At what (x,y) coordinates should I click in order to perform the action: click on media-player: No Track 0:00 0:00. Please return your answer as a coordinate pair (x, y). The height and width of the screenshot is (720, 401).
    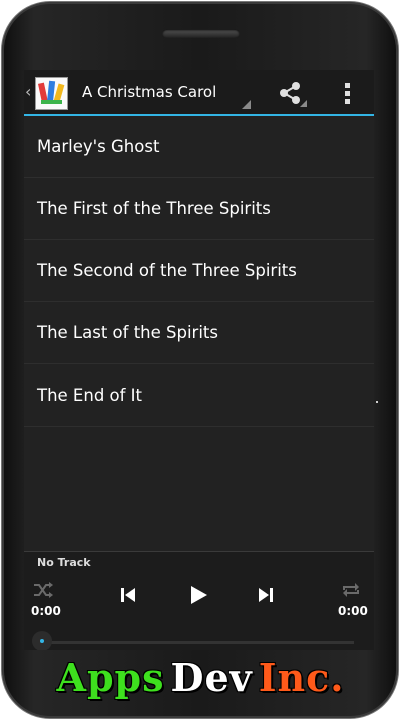
    Looking at the image, I should click on (199, 600).